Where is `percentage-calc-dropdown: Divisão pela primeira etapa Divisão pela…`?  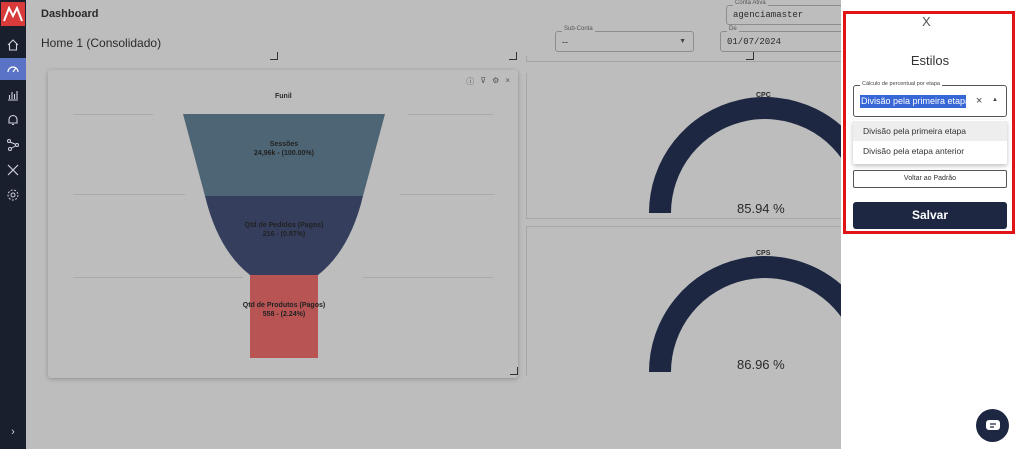
percentage-calc-dropdown: Divisão pela primeira etapa Divisão pela… is located at coordinates (930, 142).